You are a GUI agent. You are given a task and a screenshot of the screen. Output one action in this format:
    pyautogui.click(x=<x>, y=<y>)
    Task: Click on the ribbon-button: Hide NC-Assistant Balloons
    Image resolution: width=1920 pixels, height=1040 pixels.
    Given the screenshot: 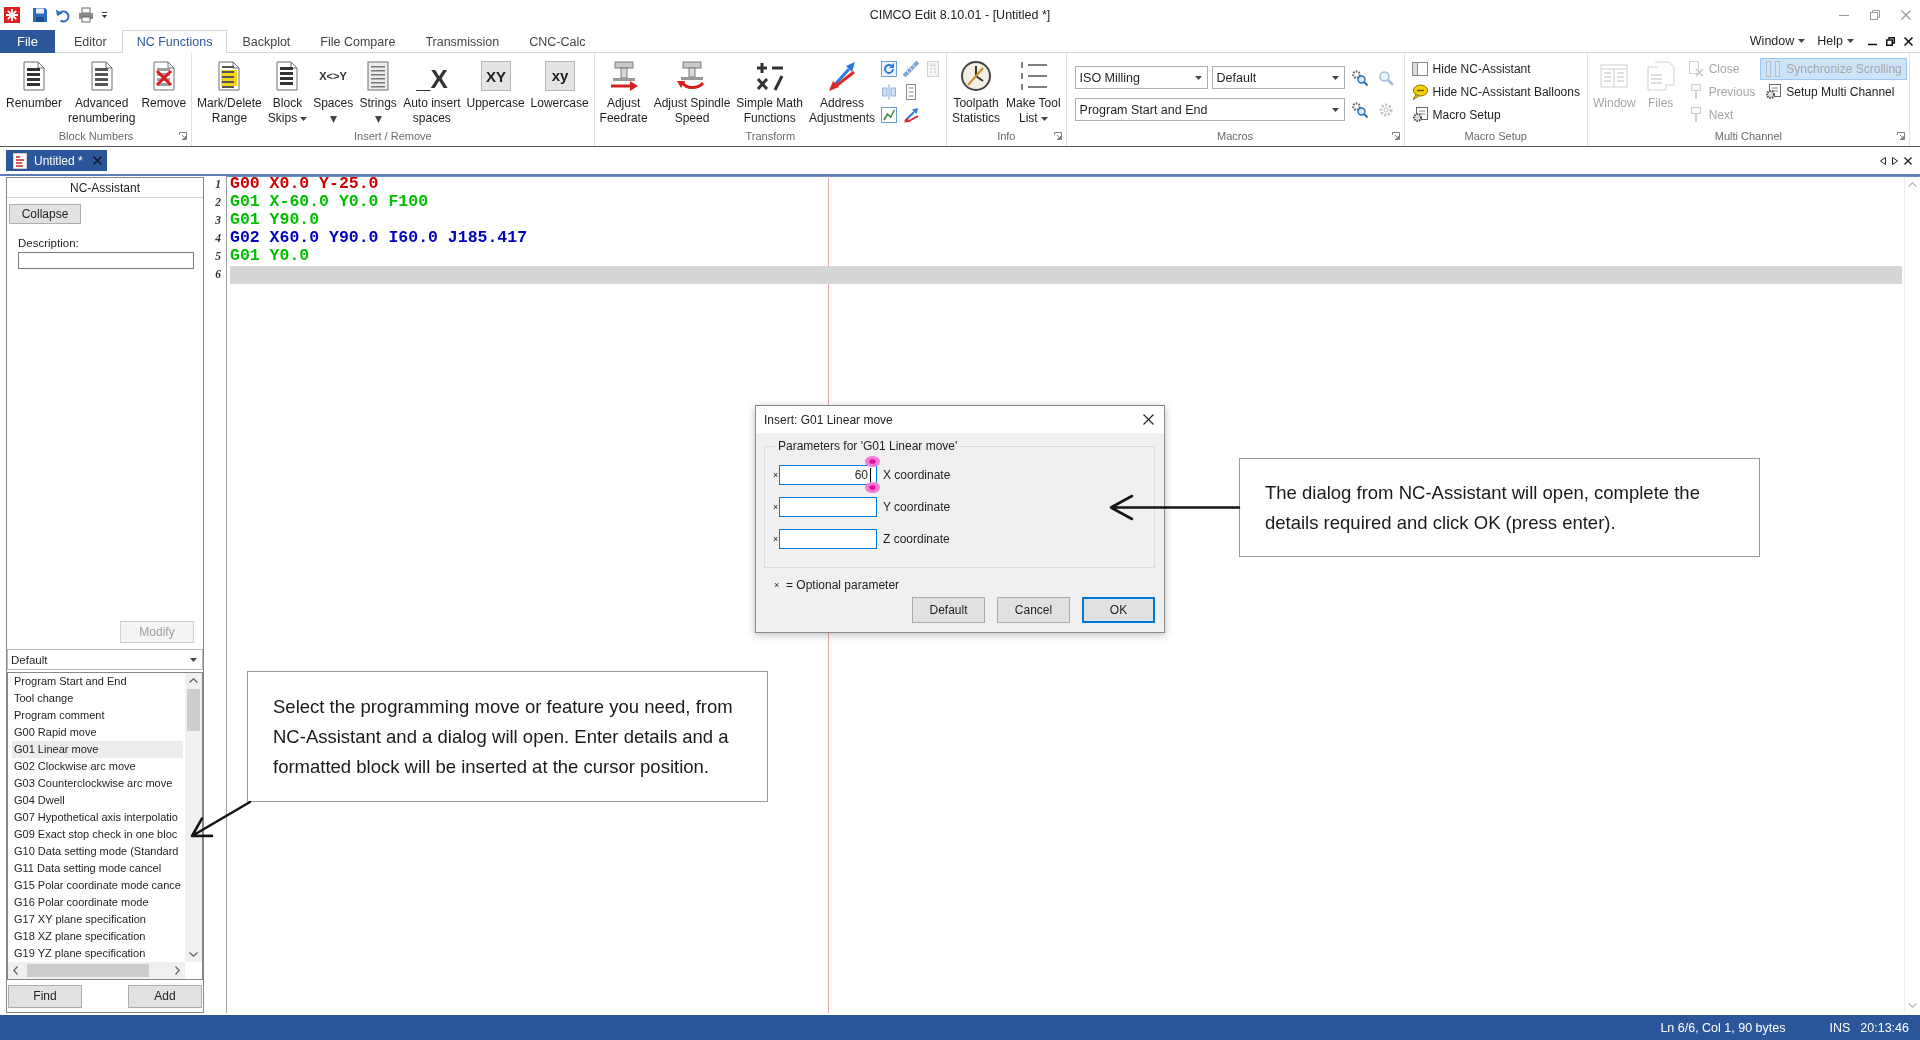 What is the action you would take?
    pyautogui.click(x=1495, y=92)
    